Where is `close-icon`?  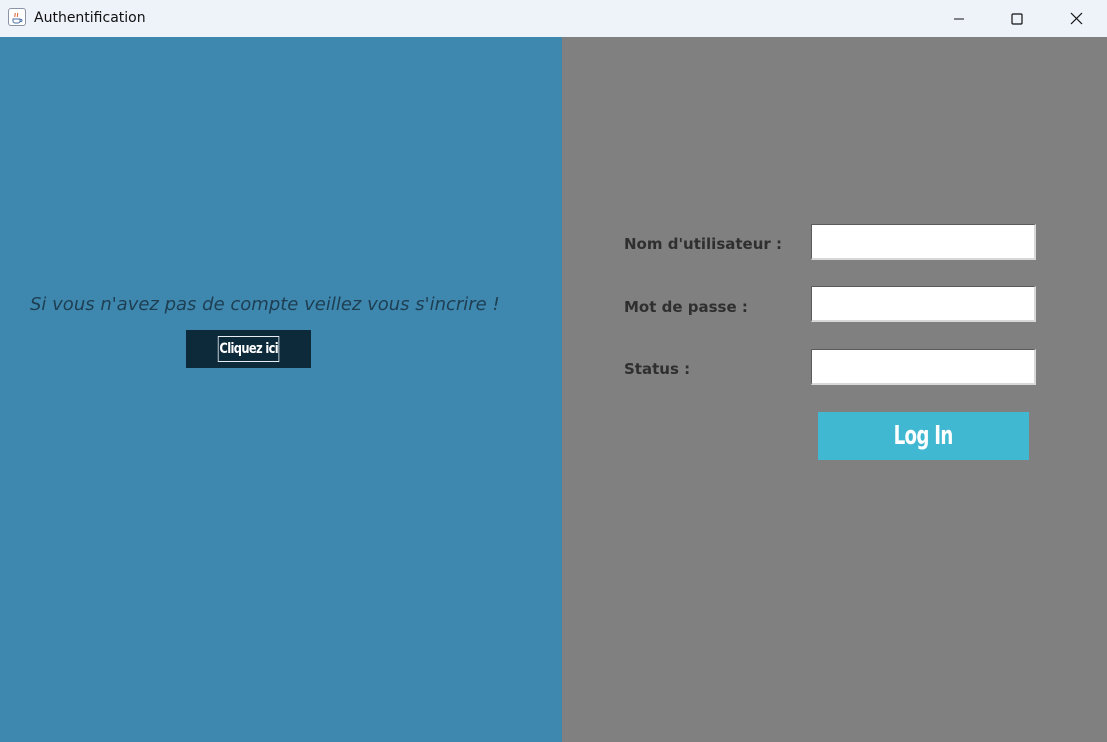 close-icon is located at coordinates (1076, 18).